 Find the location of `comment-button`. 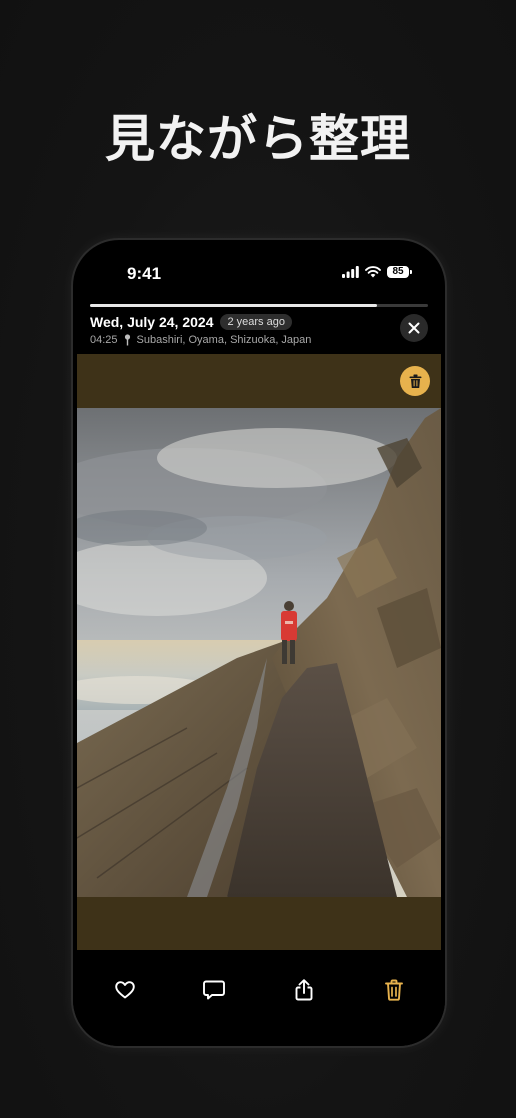

comment-button is located at coordinates (214, 990).